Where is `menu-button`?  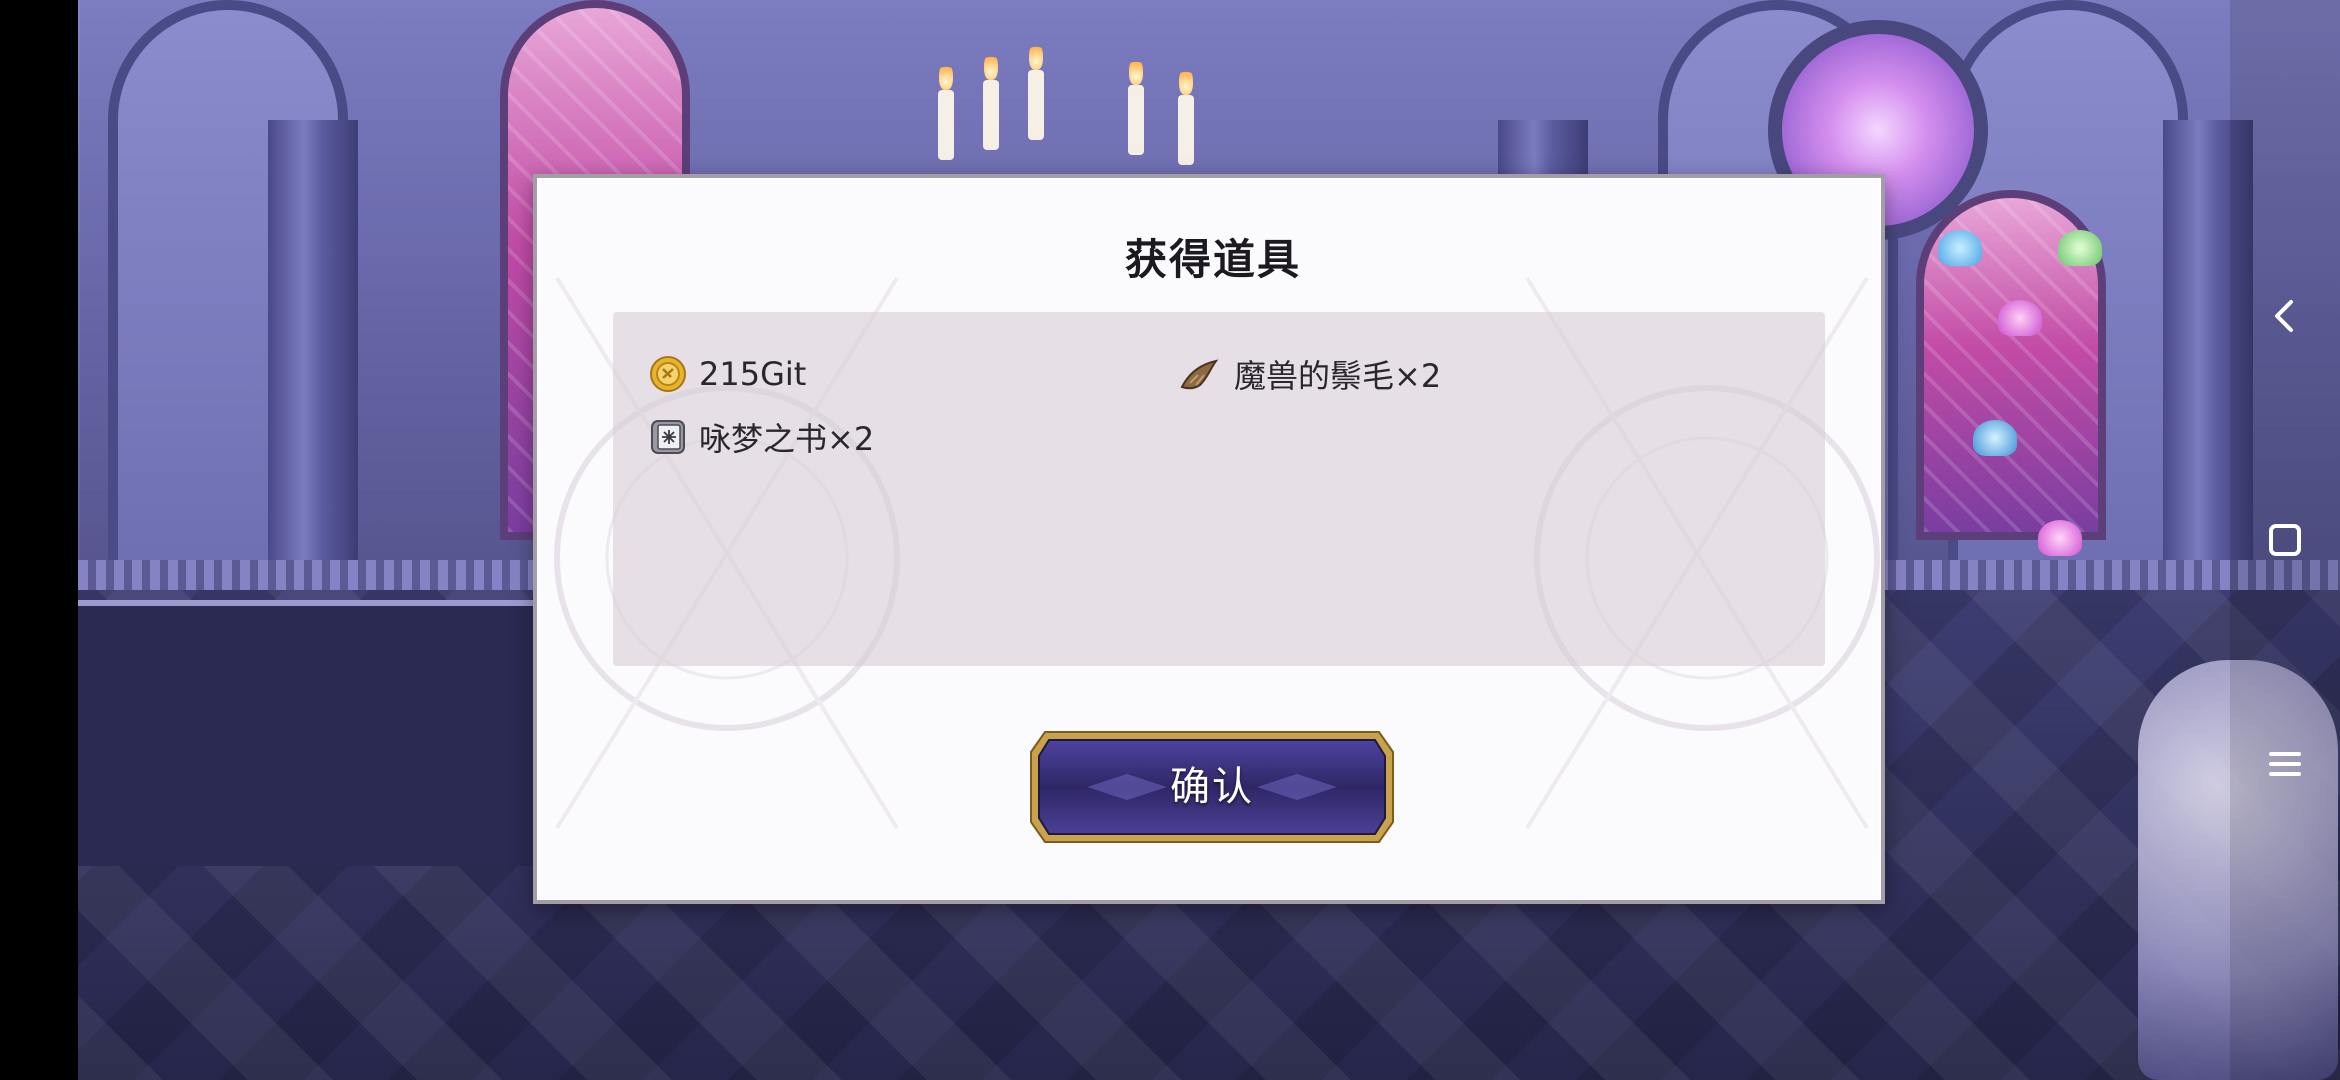 menu-button is located at coordinates (2285, 764).